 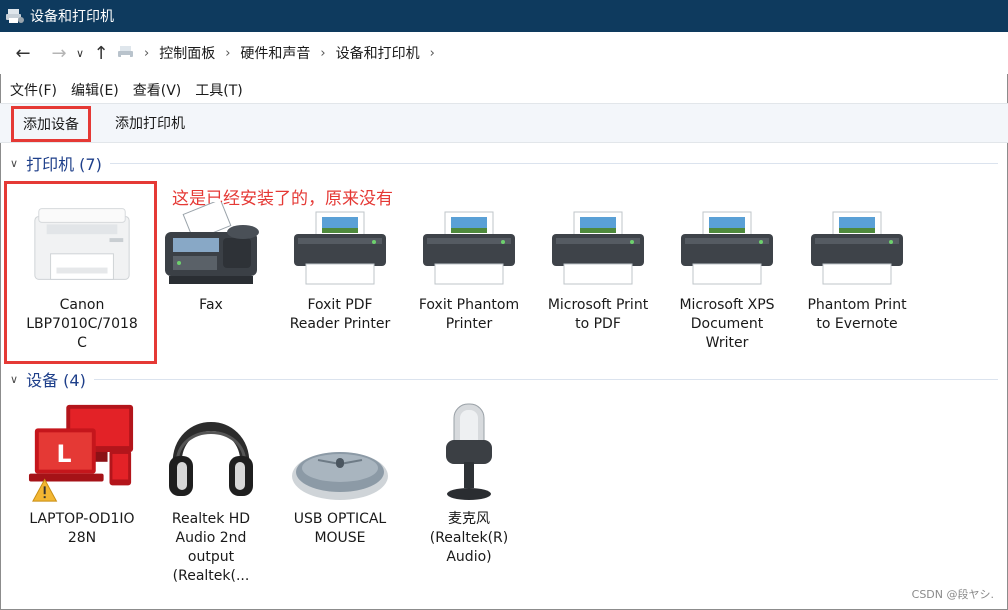 I want to click on window-title: 设备和打印机, so click(x=72, y=17).